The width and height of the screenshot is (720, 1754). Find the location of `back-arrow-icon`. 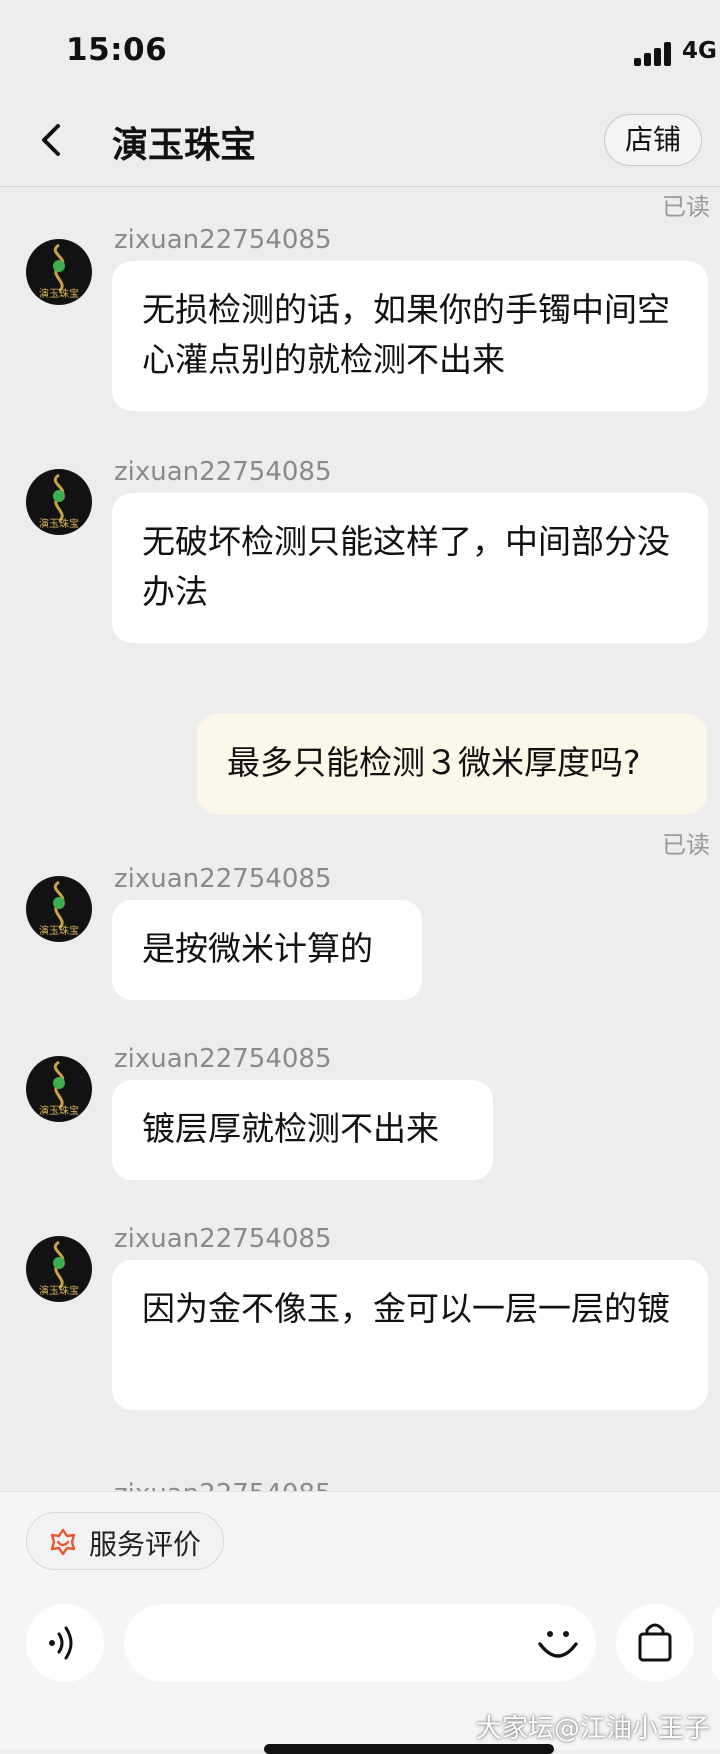

back-arrow-icon is located at coordinates (51, 140).